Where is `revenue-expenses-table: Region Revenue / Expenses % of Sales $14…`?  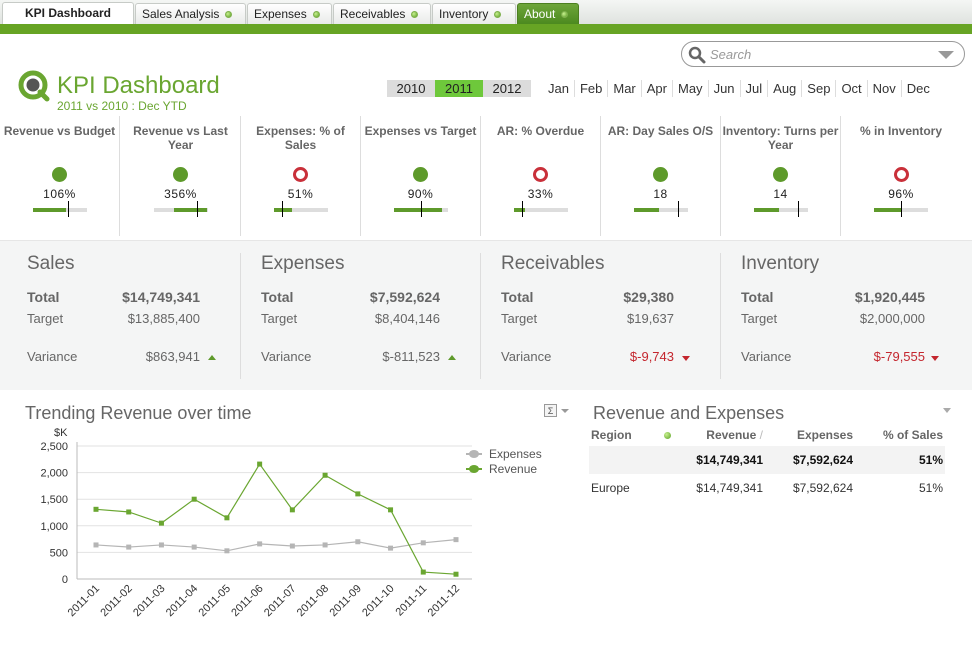 revenue-expenses-table: Region Revenue / Expenses % of Sales $14… is located at coordinates (767, 464).